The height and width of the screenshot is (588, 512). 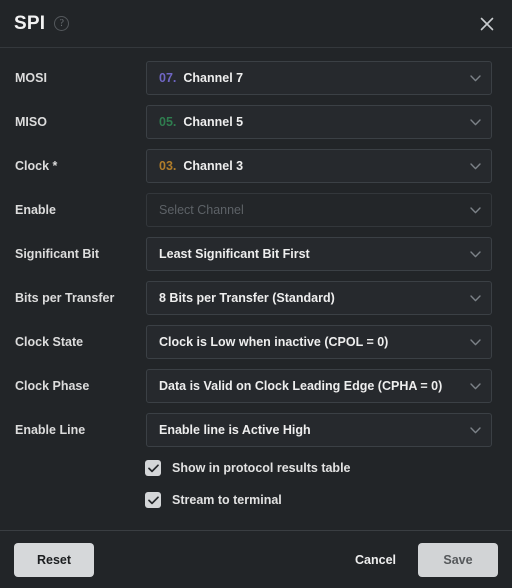 I want to click on field-label: Clock Phase, so click(x=52, y=386).